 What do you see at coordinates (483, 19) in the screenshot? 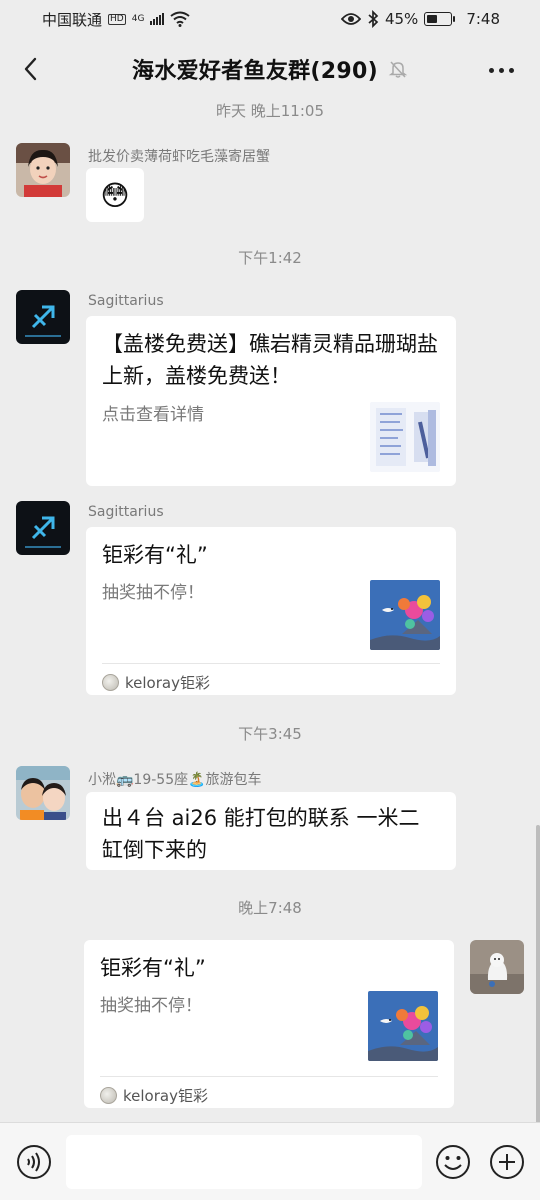
I see `clock: 7:48` at bounding box center [483, 19].